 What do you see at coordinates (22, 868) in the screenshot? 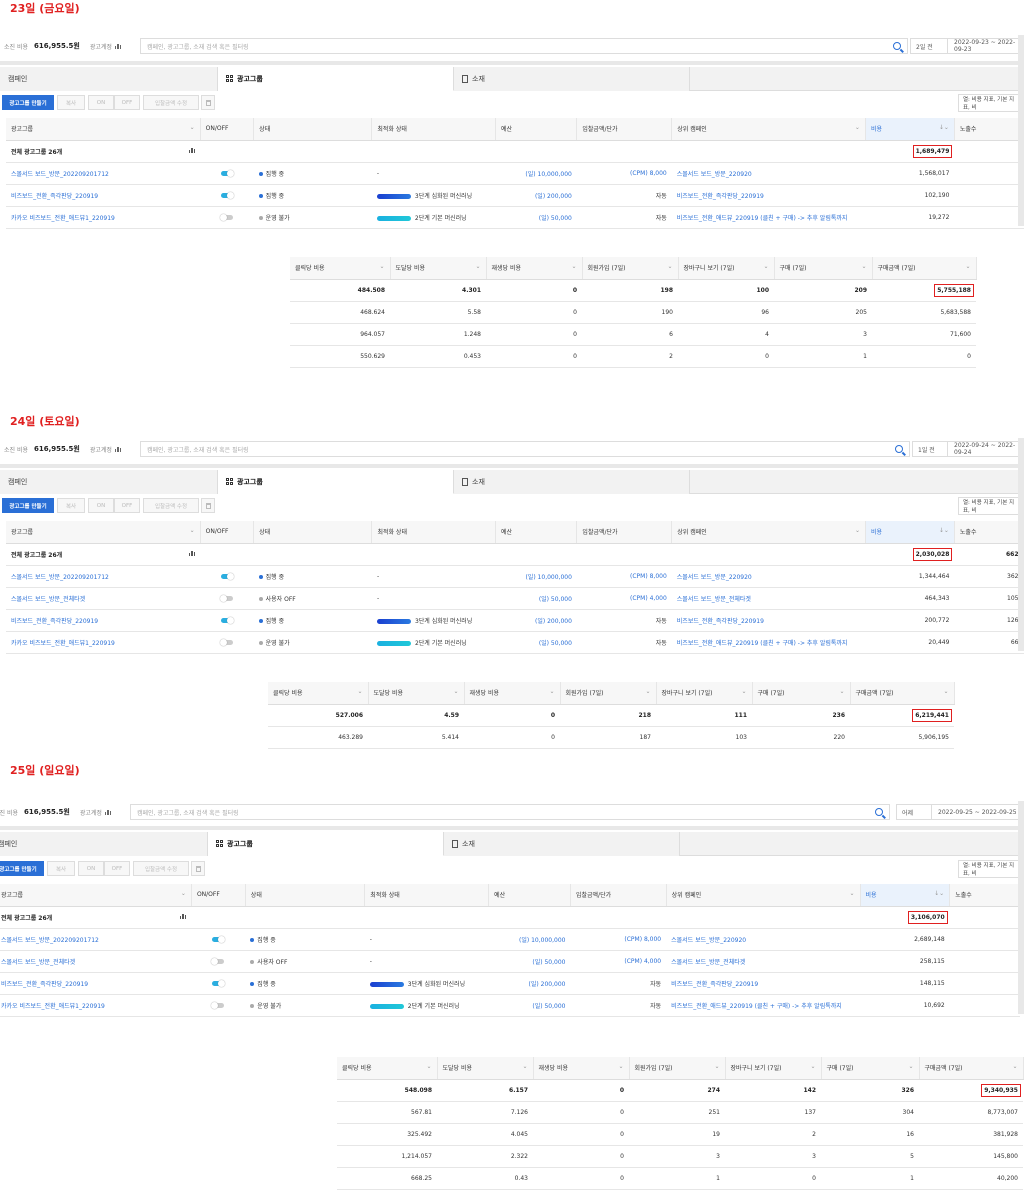
I see `create-adgroup-button: 광고그룹 만들기` at bounding box center [22, 868].